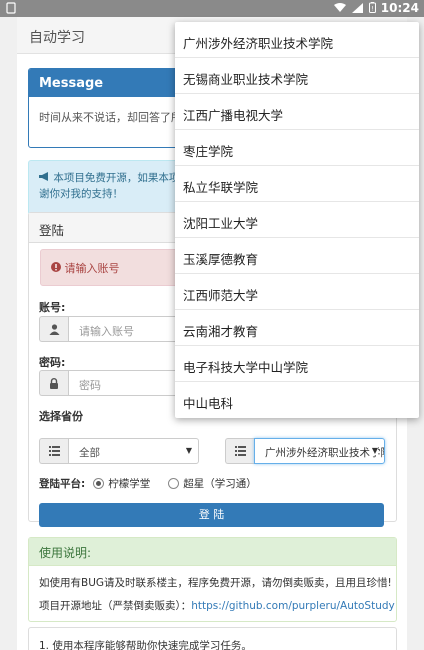  I want to click on clock: 10:24, so click(399, 8).